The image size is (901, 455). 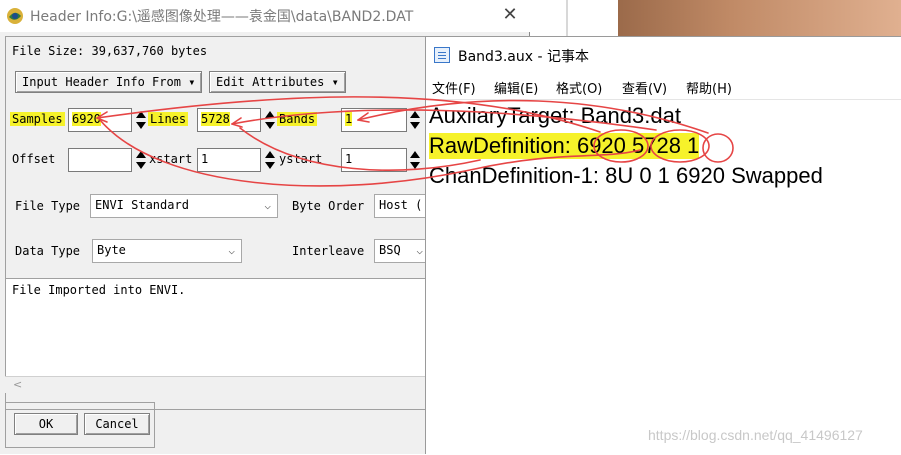 I want to click on close-icon: ✕, so click(x=510, y=16).